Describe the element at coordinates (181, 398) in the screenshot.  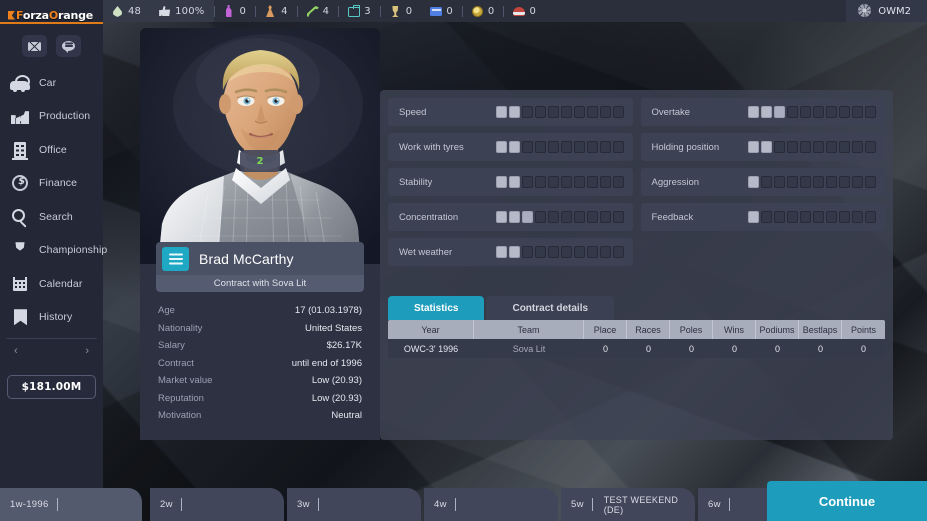
I see `info-key: Reputation` at that location.